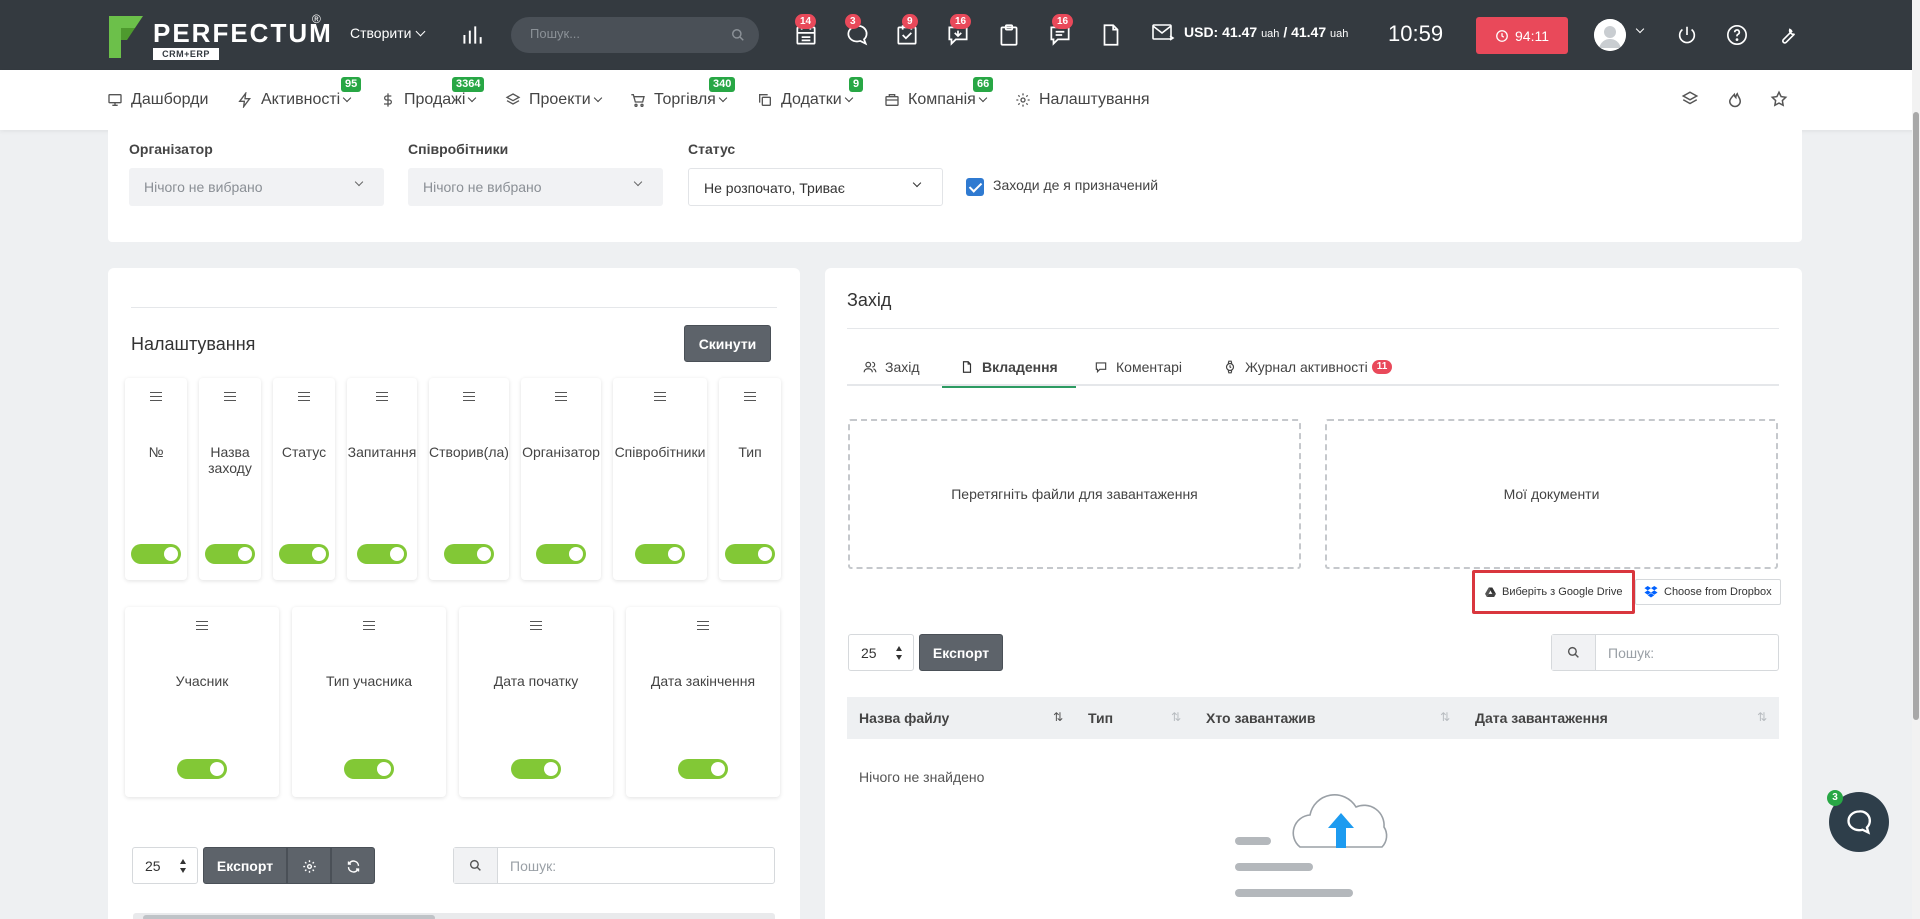  Describe the element at coordinates (983, 84) in the screenshot. I see `nav-badge: 66` at that location.